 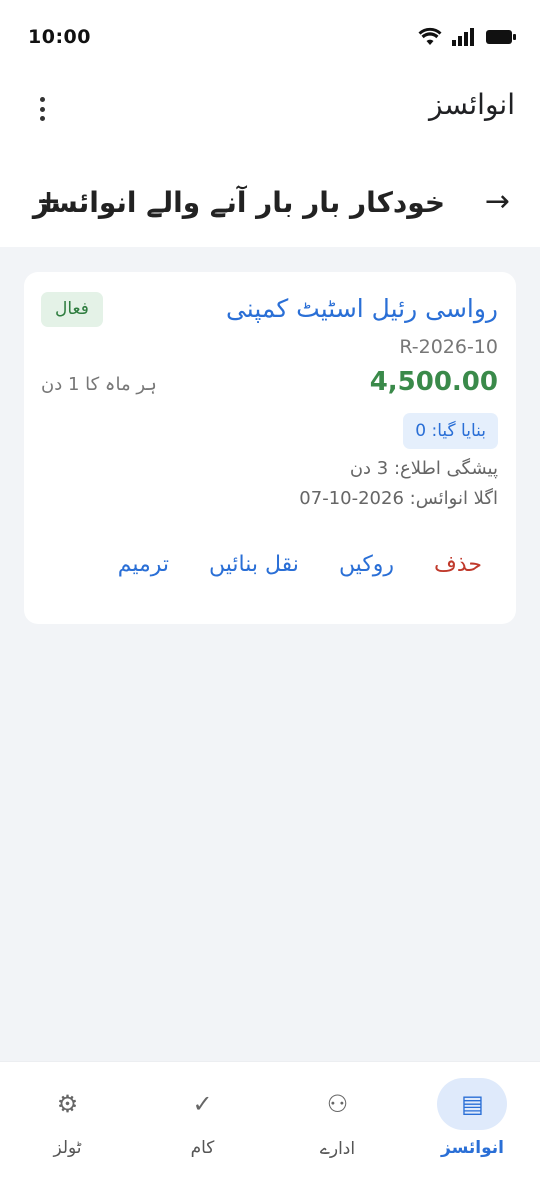 I want to click on status-icons, so click(x=467, y=37).